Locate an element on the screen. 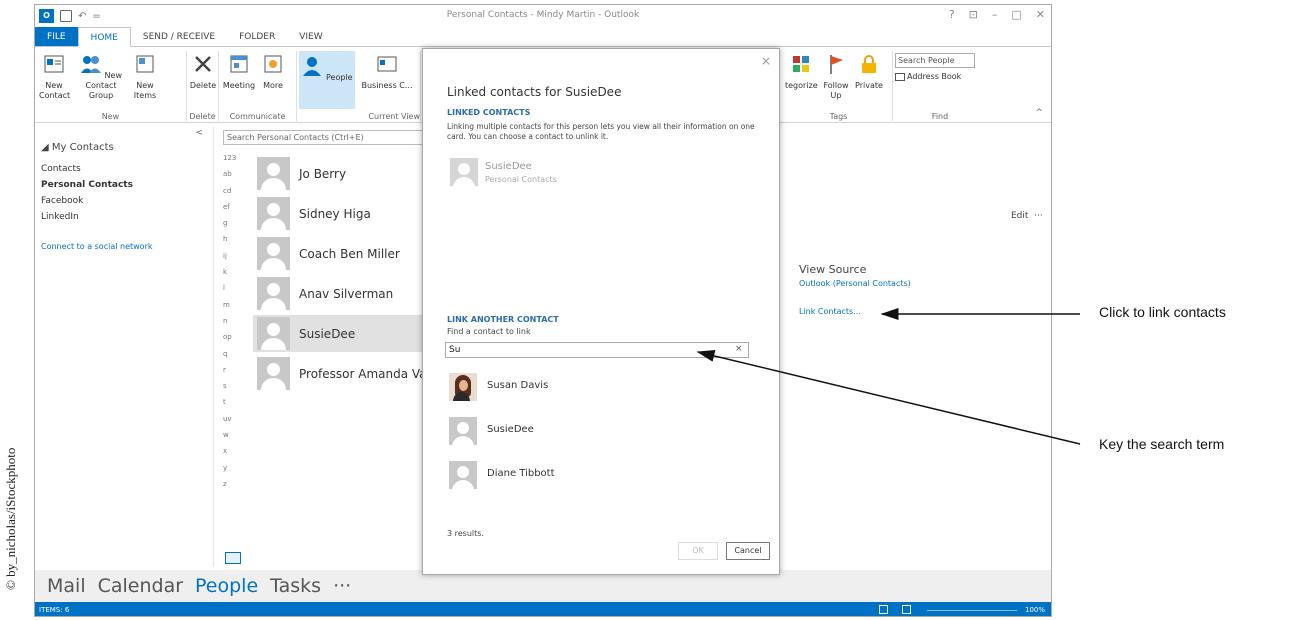  address-book-button: Address Book is located at coordinates (928, 76).